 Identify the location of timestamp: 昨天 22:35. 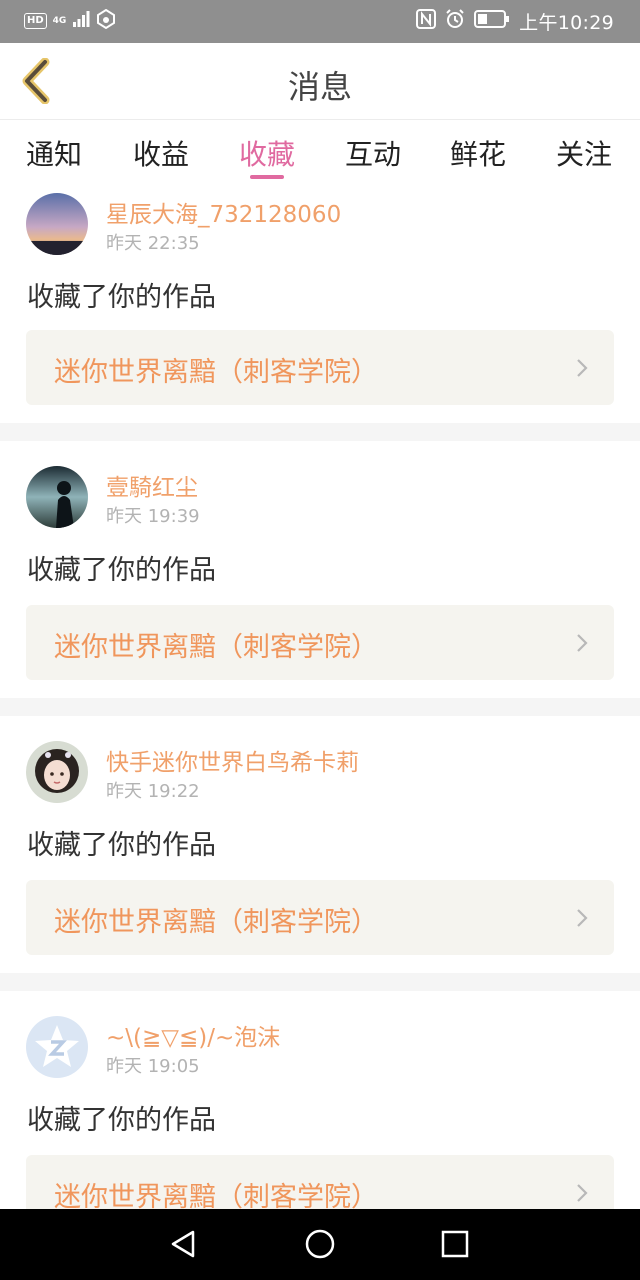
(153, 243).